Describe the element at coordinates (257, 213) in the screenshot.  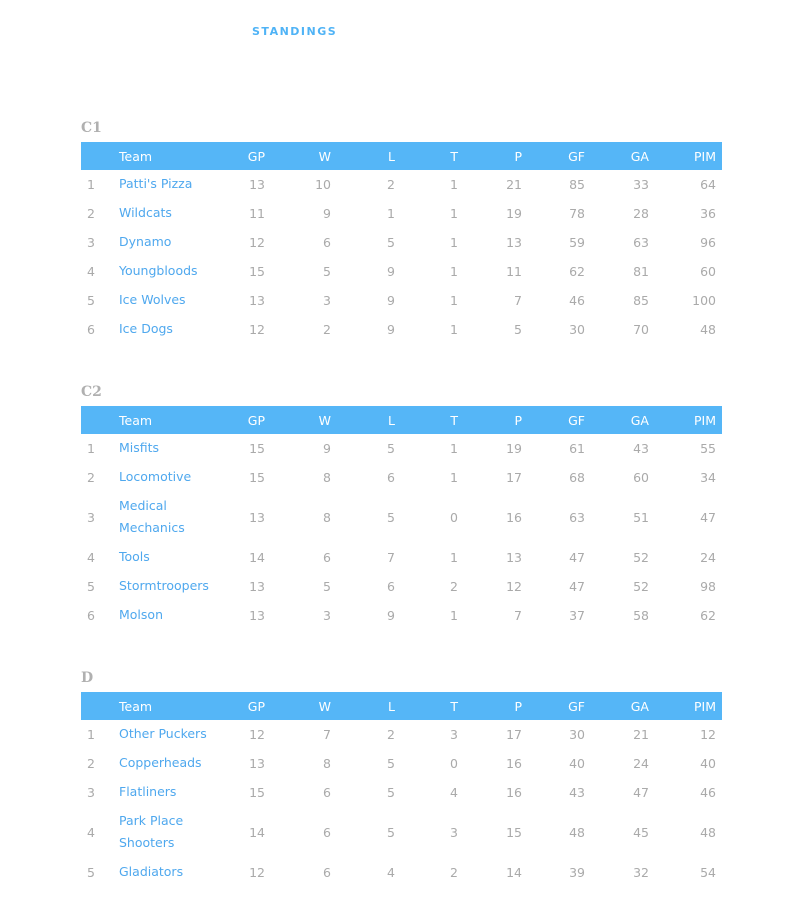
I see `gp-cell: 11` at that location.